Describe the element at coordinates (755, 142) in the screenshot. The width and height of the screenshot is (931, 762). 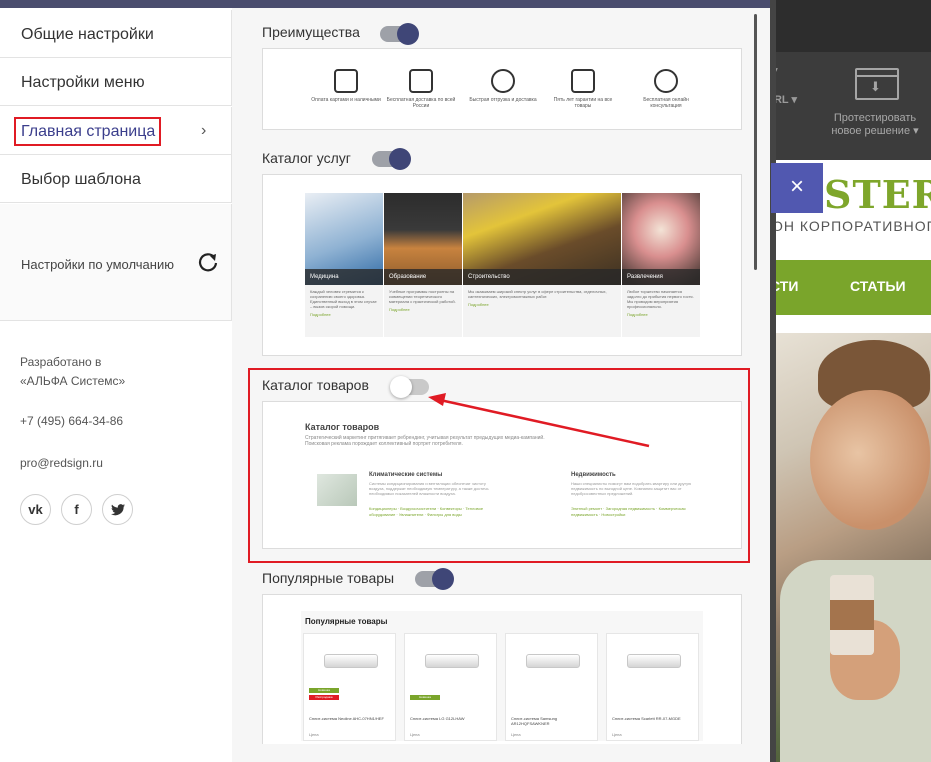
I see `scrollbar` at that location.